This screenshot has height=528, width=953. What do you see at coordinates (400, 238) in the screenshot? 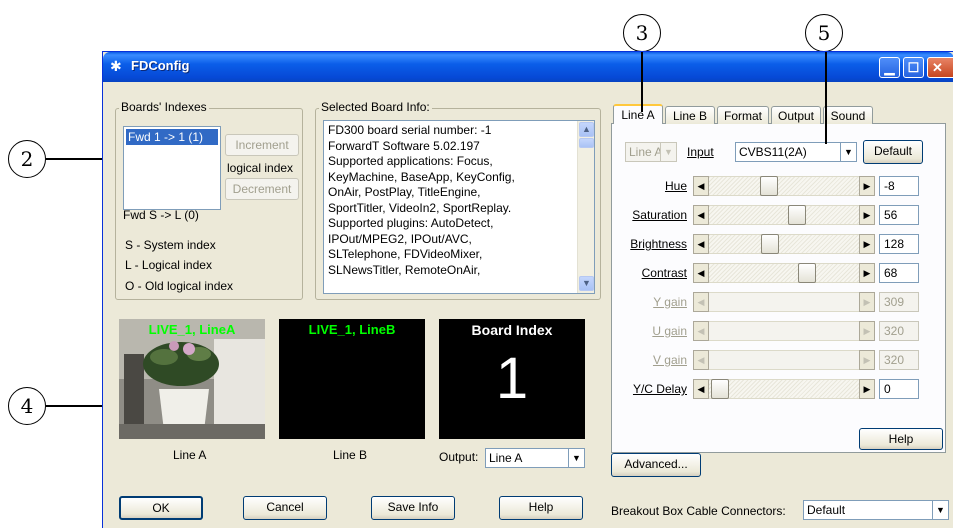
I see `board-info-line: IPOut/MPEG2, IPOut/AVC,` at bounding box center [400, 238].